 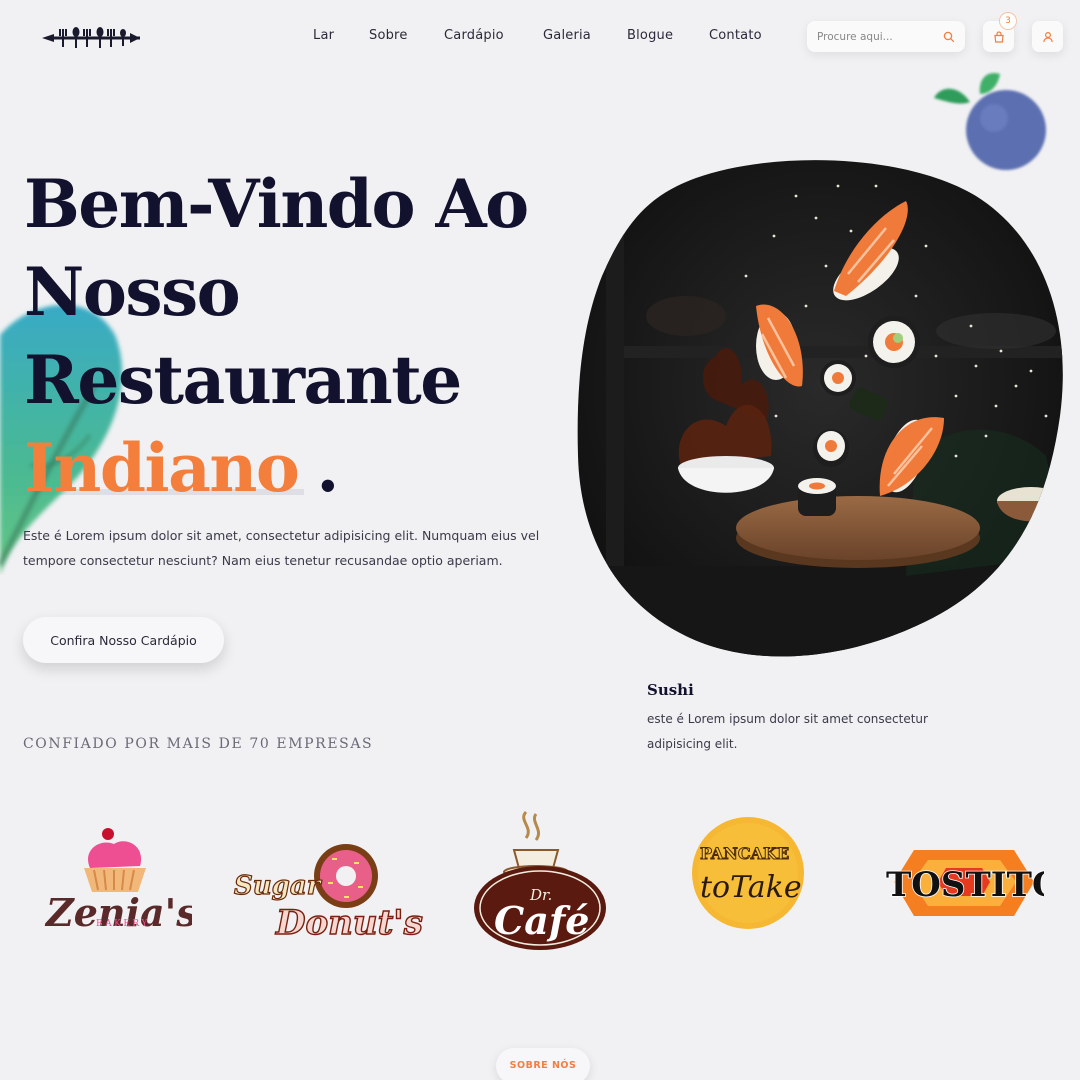 What do you see at coordinates (998, 36) in the screenshot?
I see `shopping-bag-icon` at bounding box center [998, 36].